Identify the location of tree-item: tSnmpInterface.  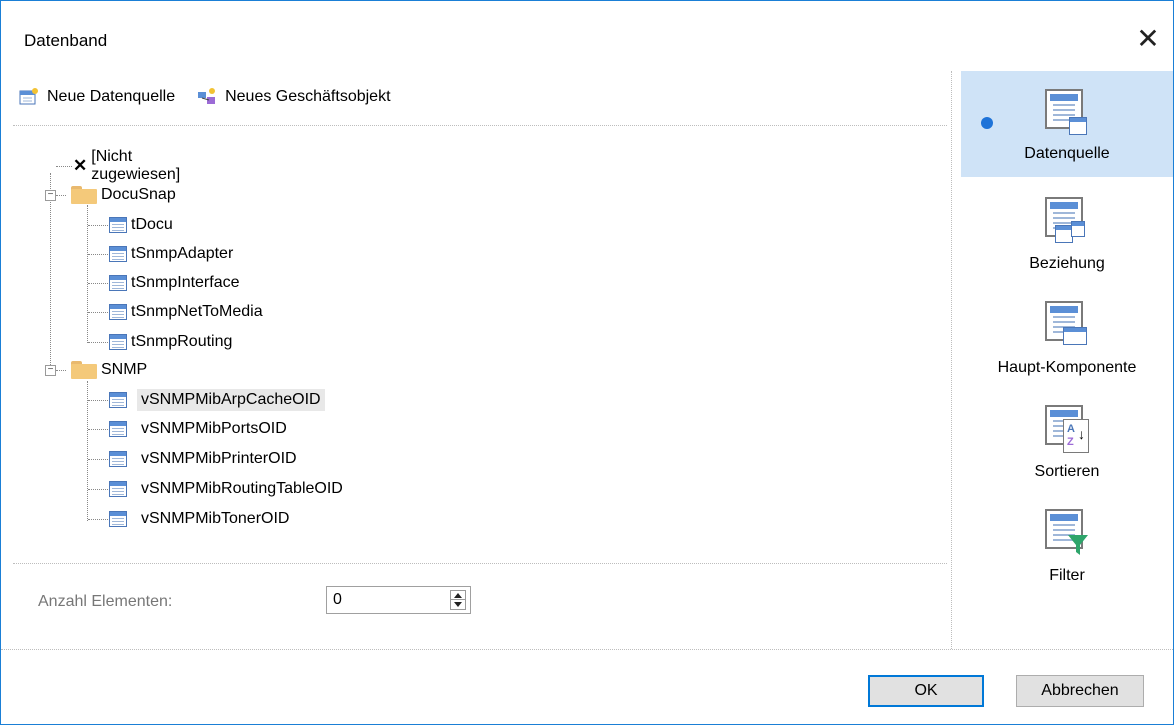
(176, 283).